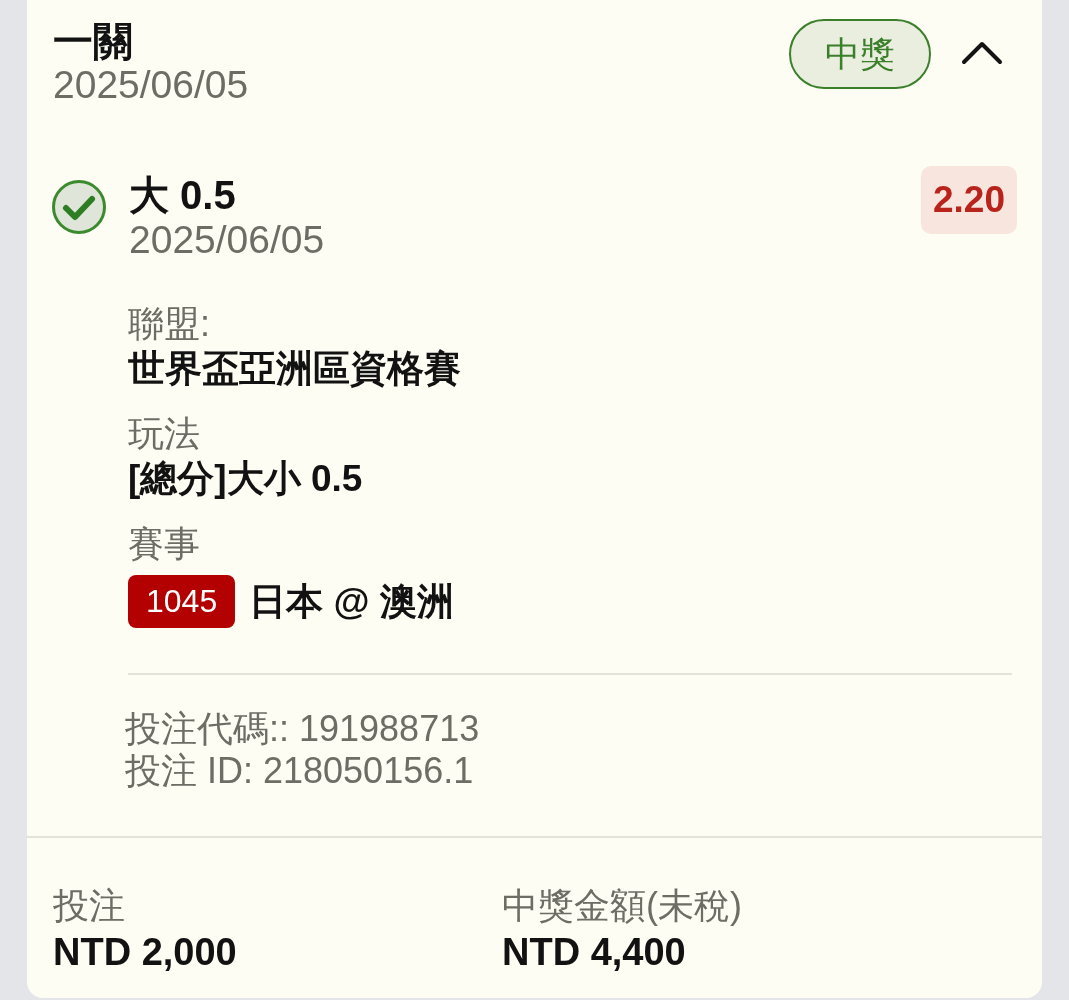  I want to click on odds-badge: 2.20, so click(969, 200).